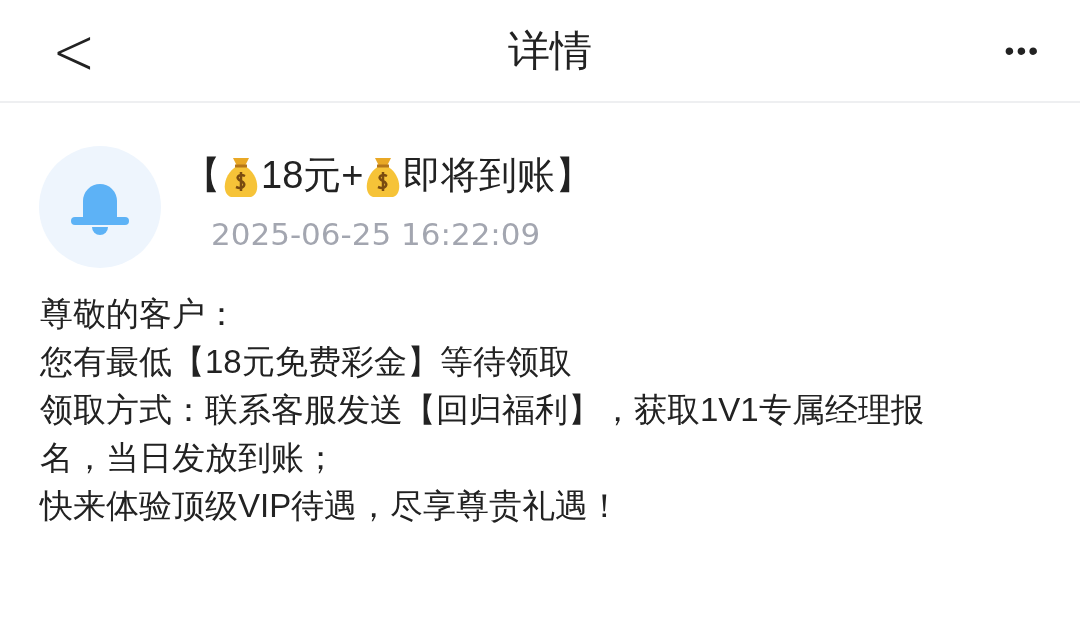  I want to click on back-button: <, so click(74, 50).